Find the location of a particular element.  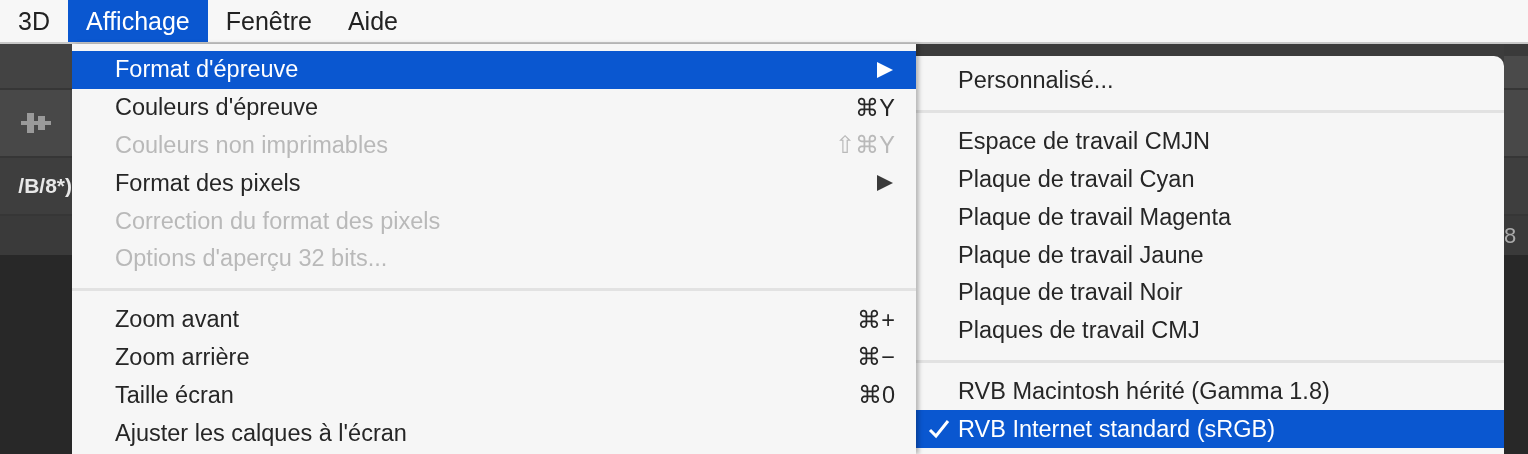

menu-item: Taille écran ⌘0 is located at coordinates (494, 395).